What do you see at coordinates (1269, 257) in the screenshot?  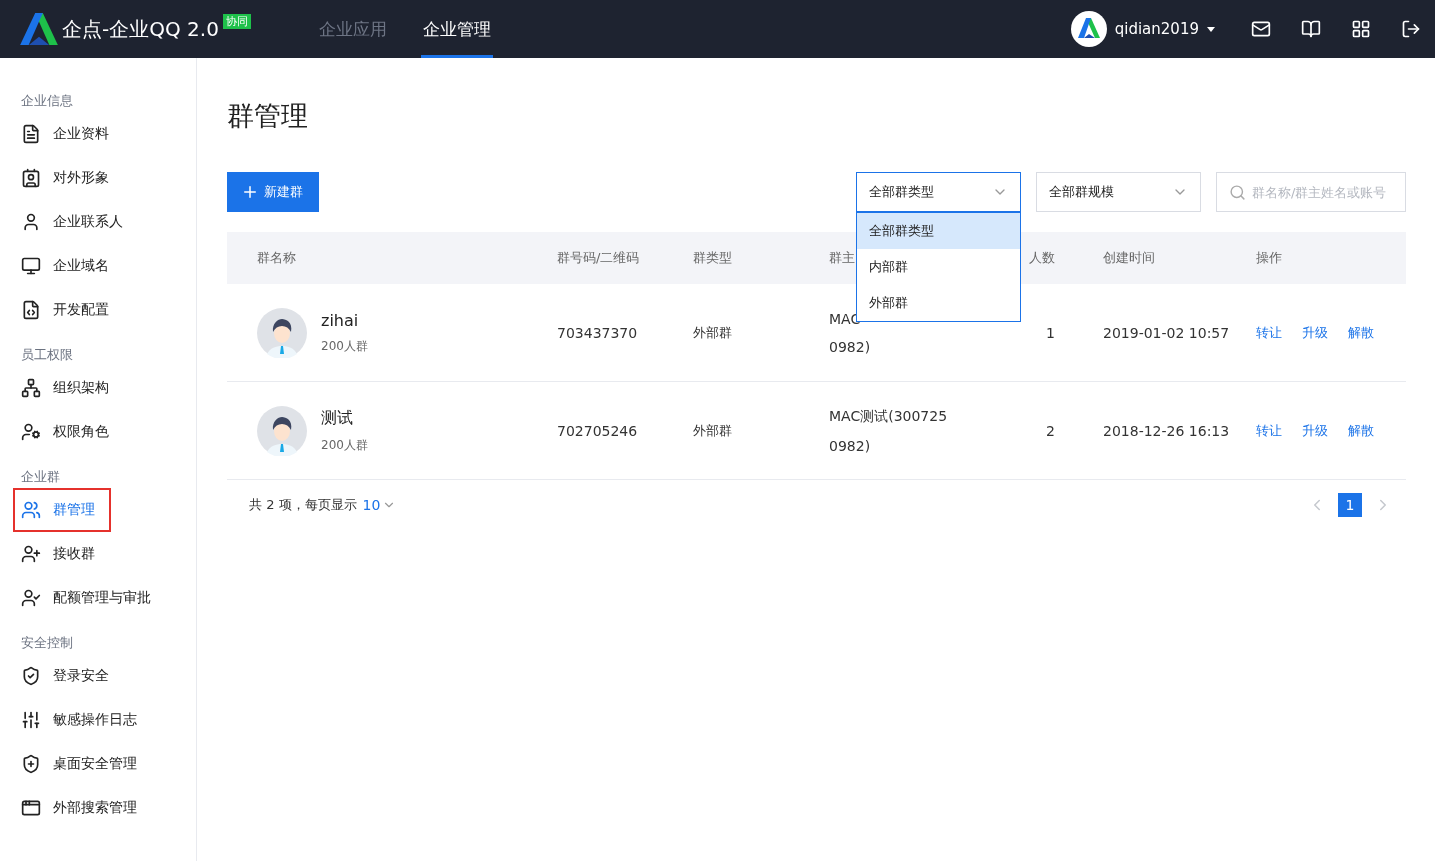 I see `column-header: 操作` at bounding box center [1269, 257].